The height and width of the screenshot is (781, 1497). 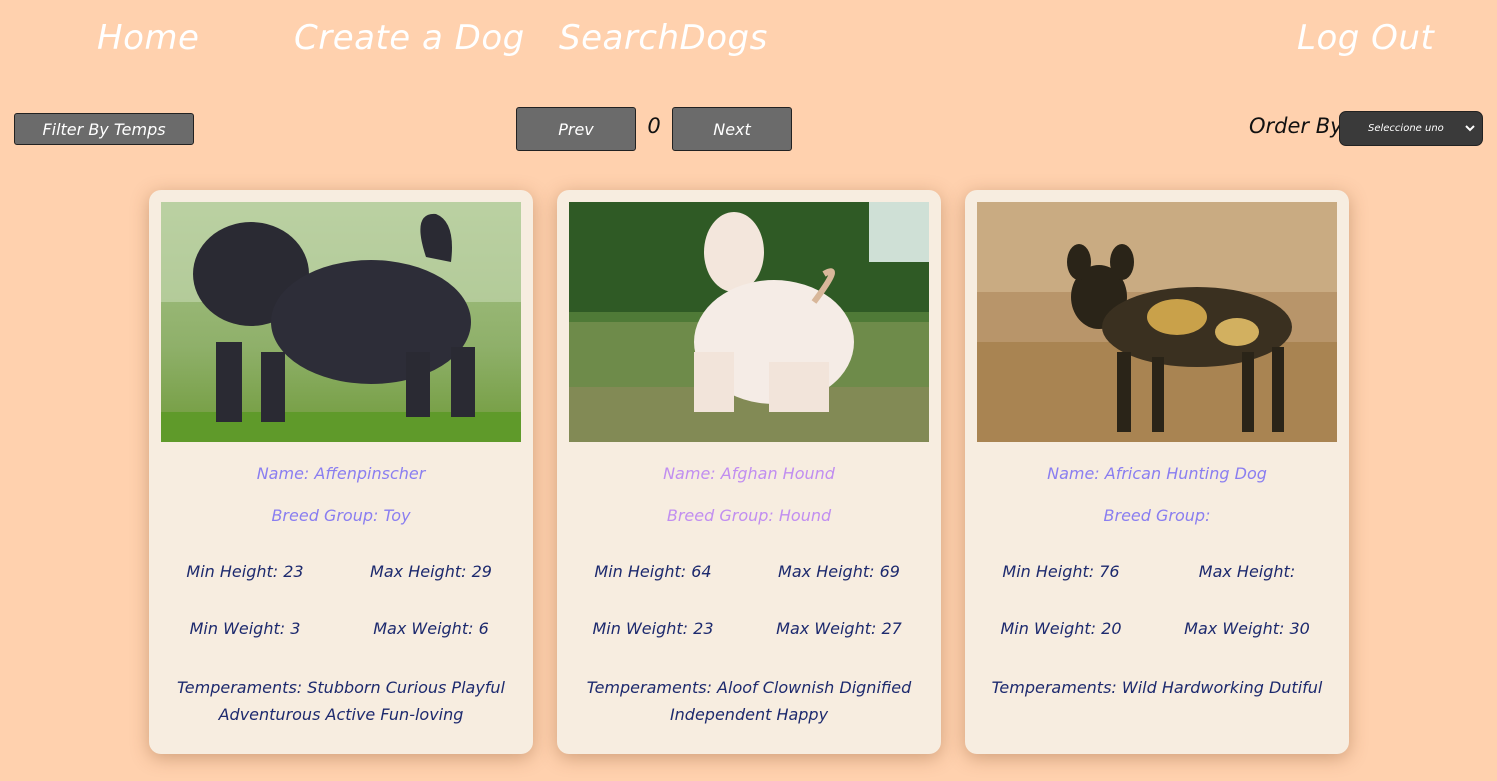 I want to click on dog-photo-afghan-hound, so click(x=749, y=322).